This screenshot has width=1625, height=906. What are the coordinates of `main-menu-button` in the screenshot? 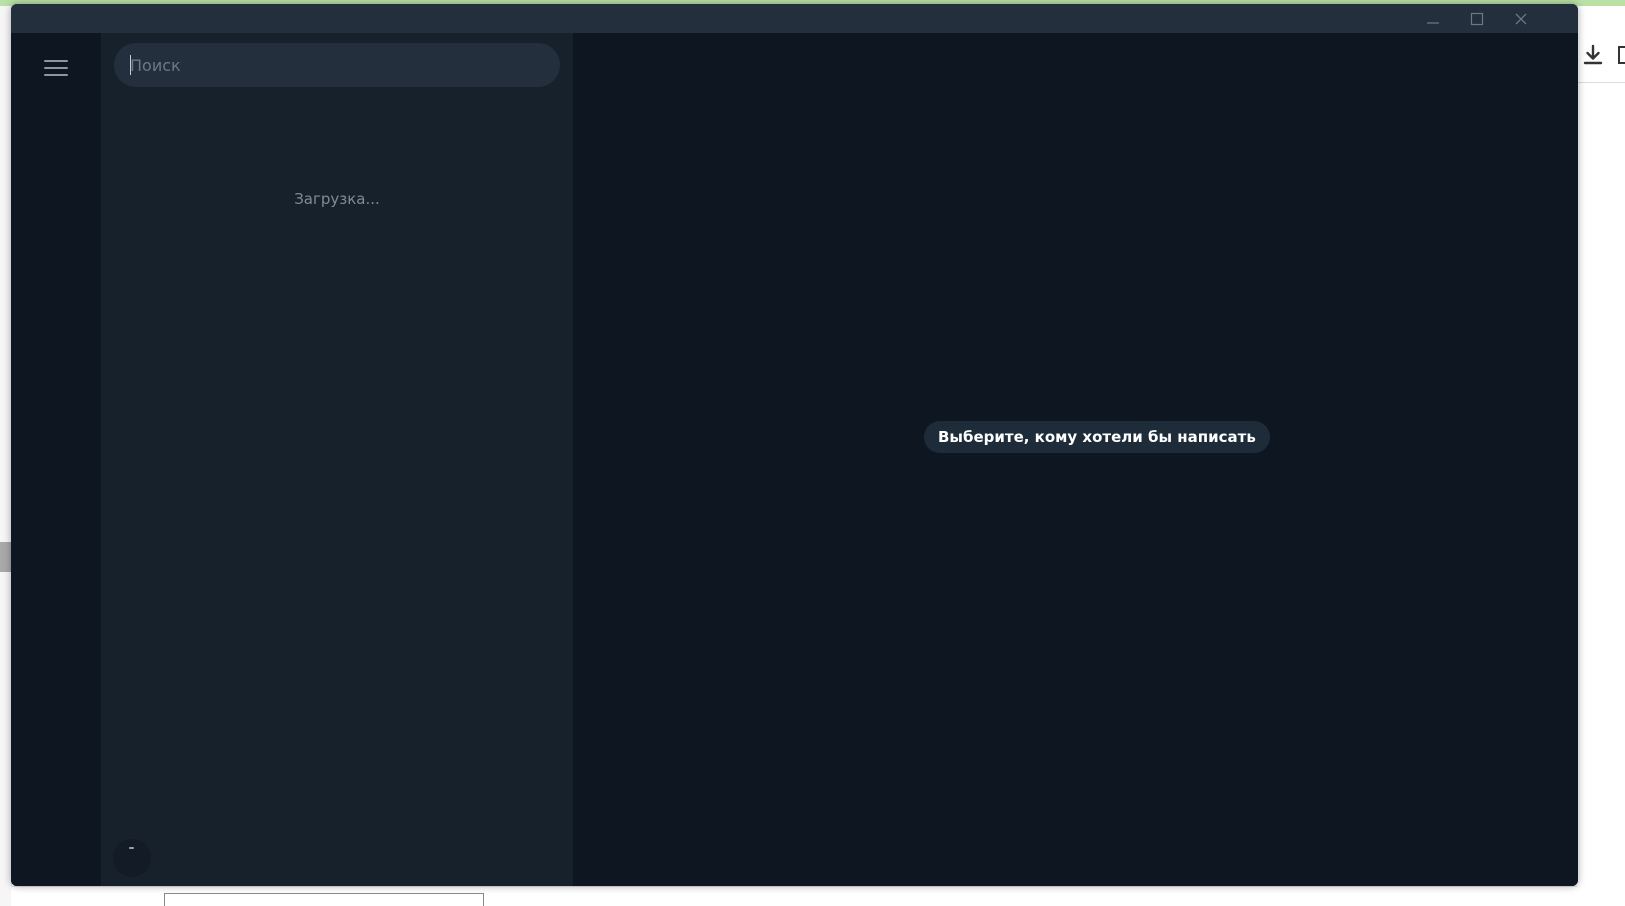 It's located at (56, 68).